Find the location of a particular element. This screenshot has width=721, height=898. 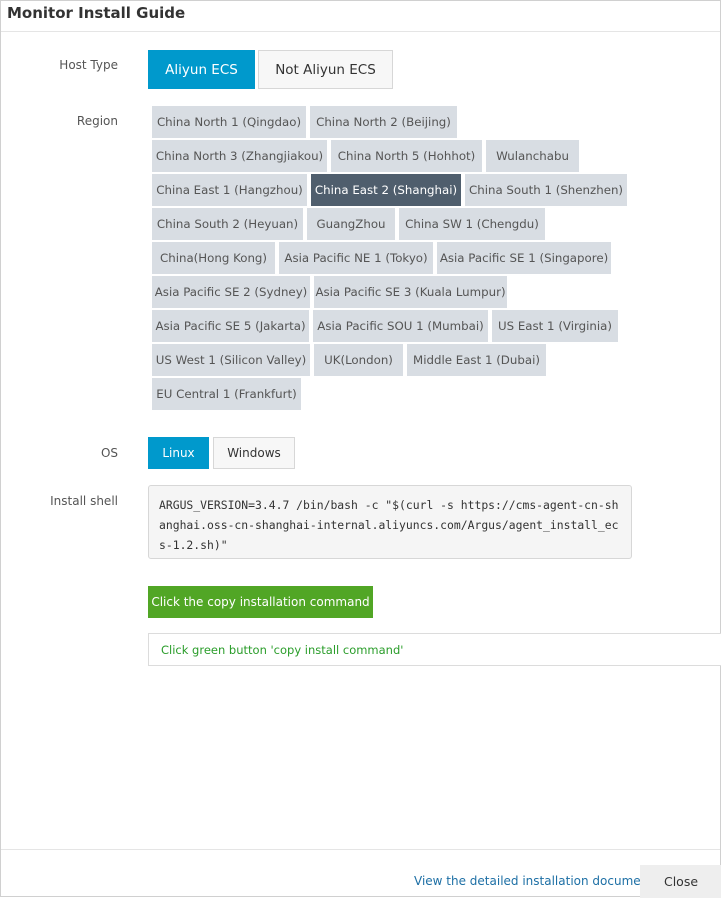

region-option: Asia Pacific SE 2 (Sydney) is located at coordinates (231, 292).